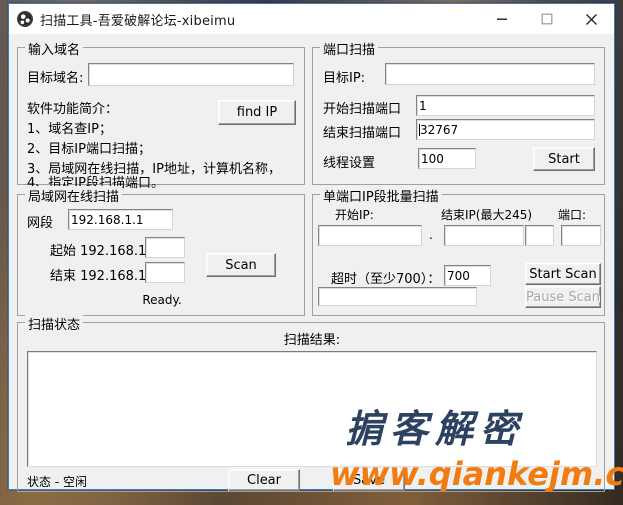 Image resolution: width=623 pixels, height=505 pixels. I want to click on globe-icon, so click(25, 19).